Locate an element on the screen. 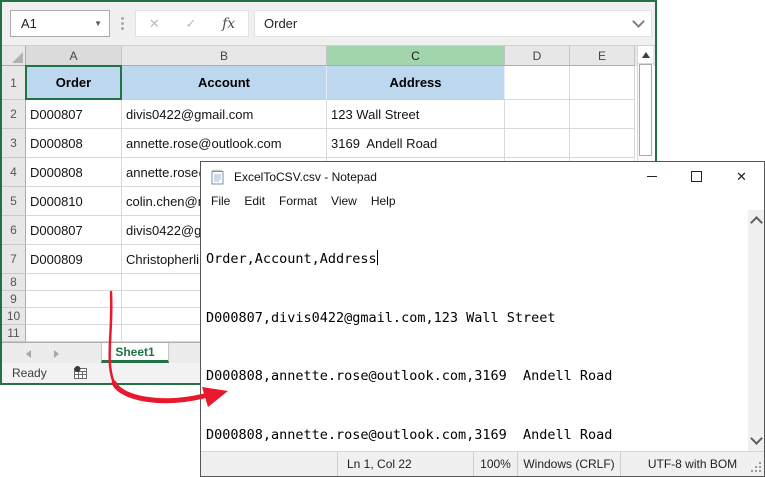  cell-d3 is located at coordinates (537, 143).